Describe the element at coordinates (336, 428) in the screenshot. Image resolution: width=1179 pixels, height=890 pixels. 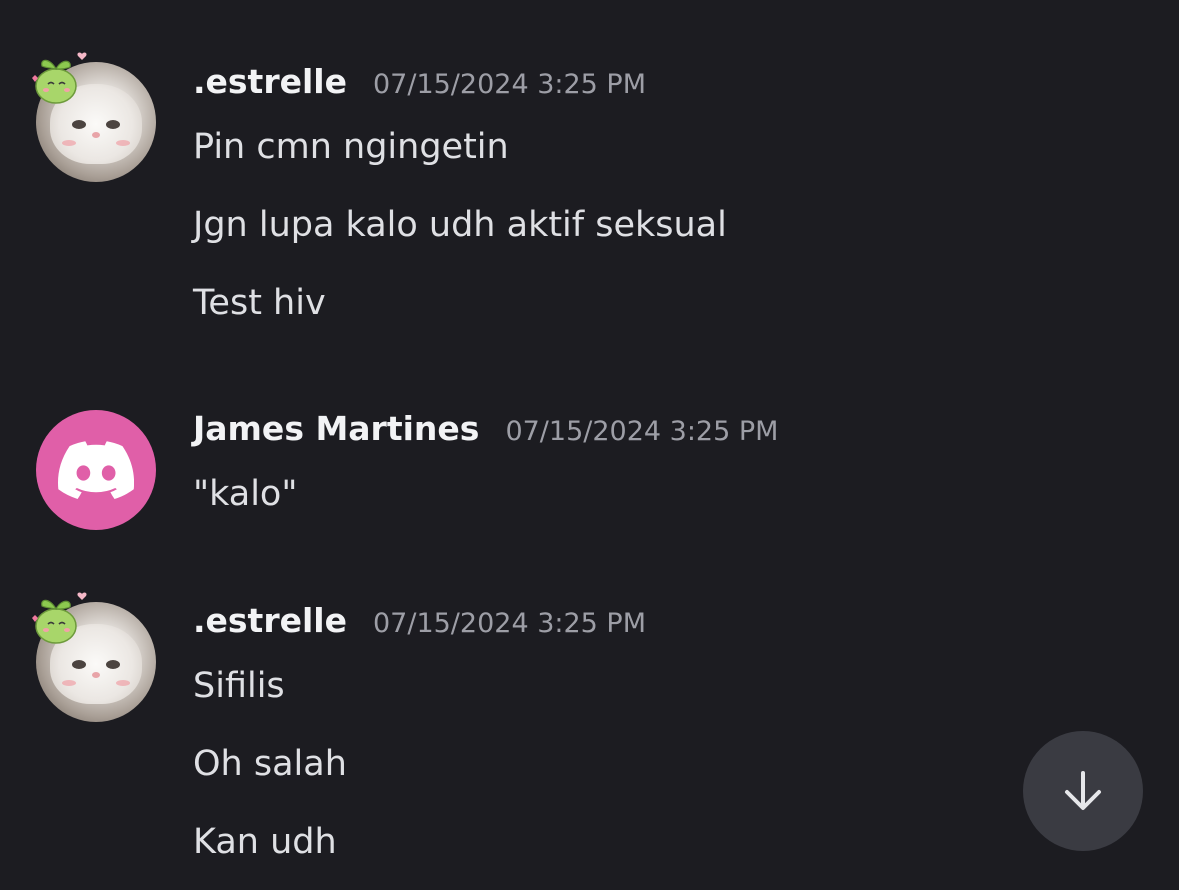
I see `username: James Martines` at that location.